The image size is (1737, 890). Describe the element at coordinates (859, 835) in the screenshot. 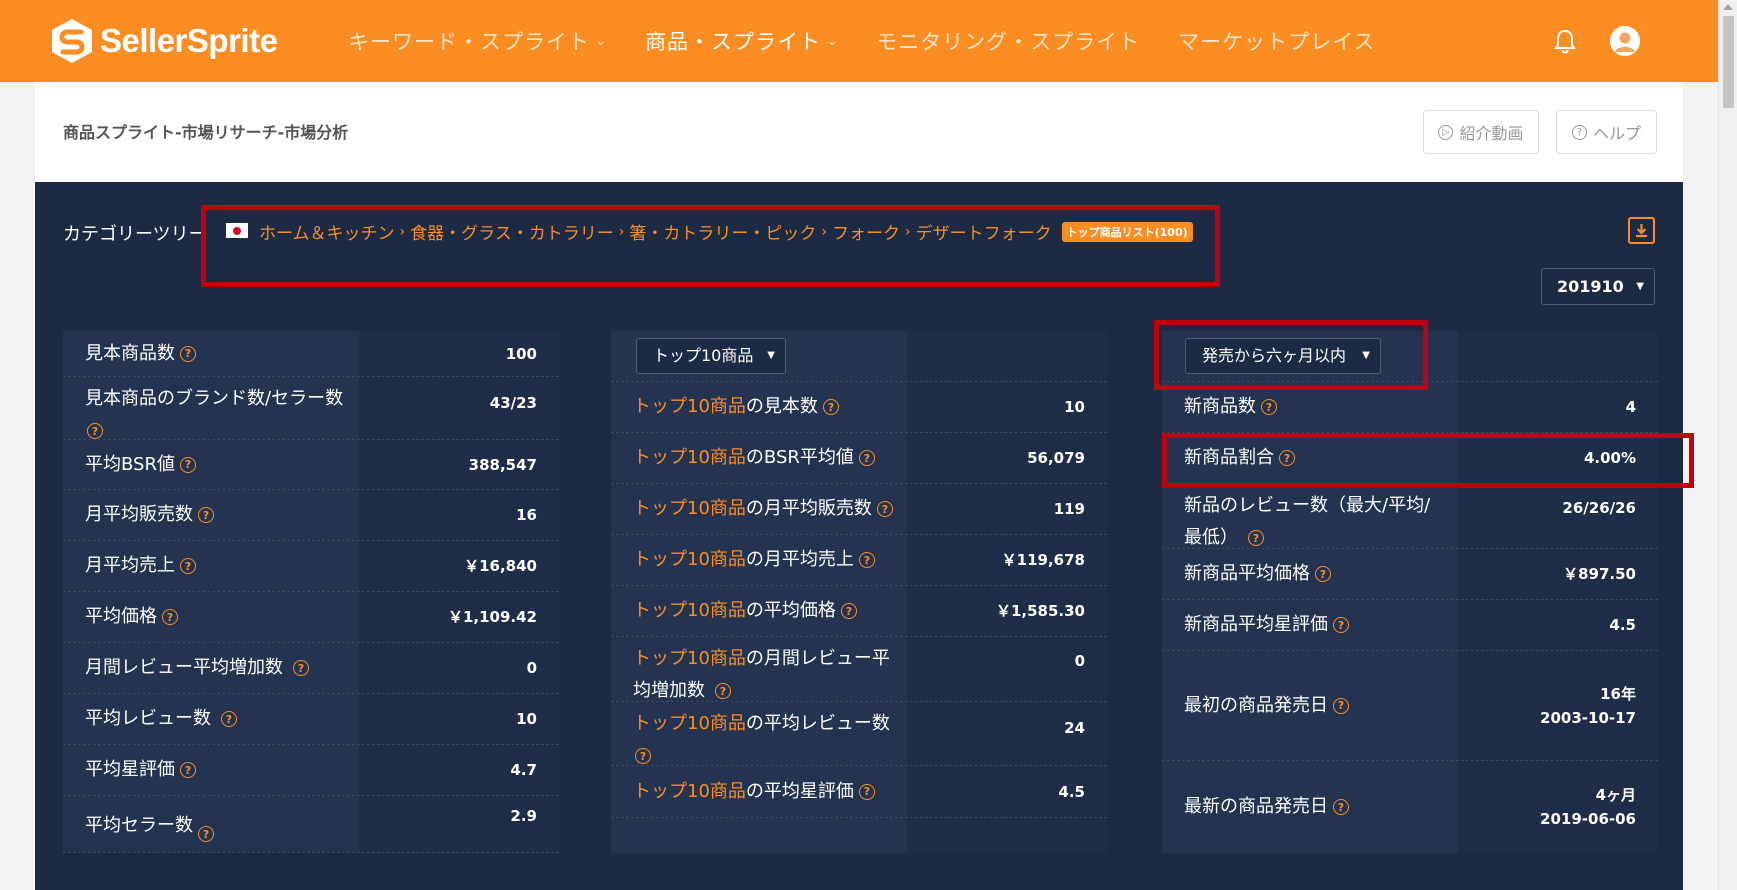

I see `table-row` at that location.